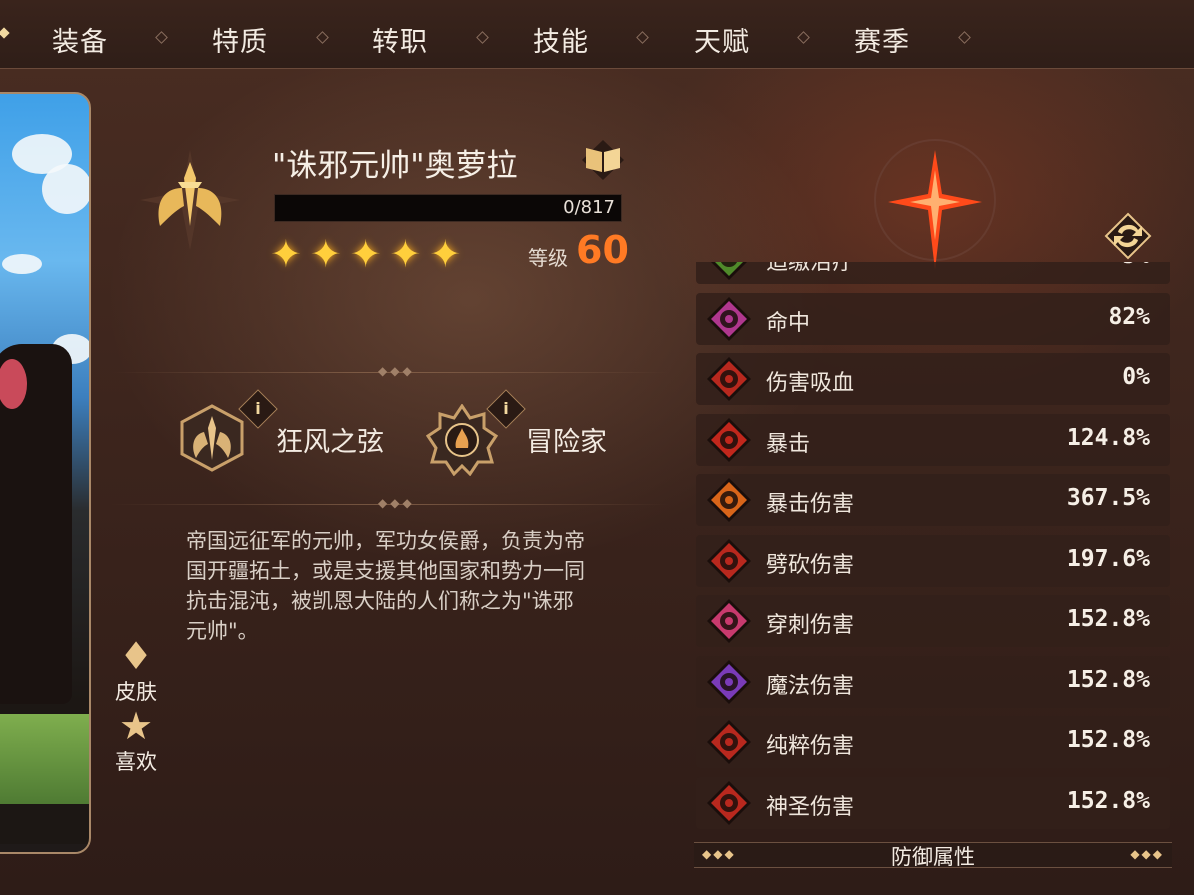 The image size is (1194, 895). I want to click on grass-background, so click(44, 759).